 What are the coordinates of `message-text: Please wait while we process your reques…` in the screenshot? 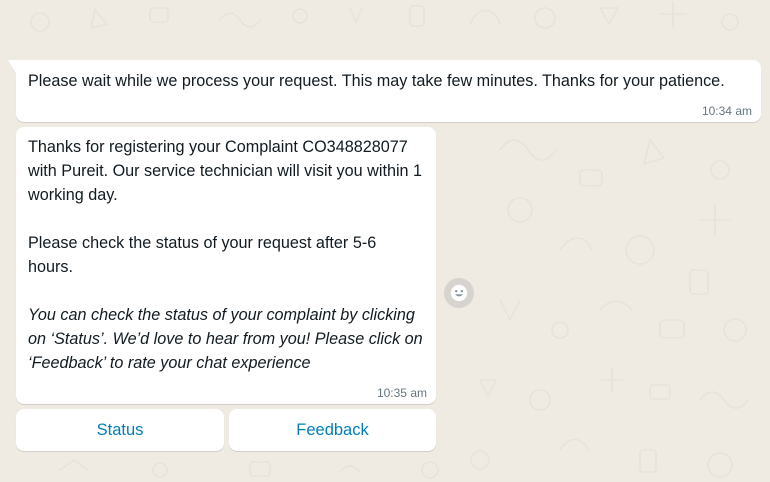 It's located at (376, 81).